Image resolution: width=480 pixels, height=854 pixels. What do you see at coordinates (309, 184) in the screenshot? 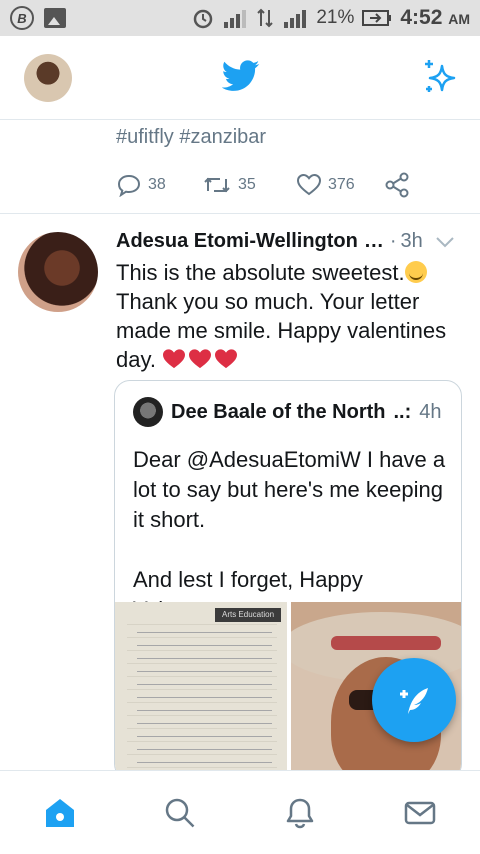
I see `heart-outline-icon` at bounding box center [309, 184].